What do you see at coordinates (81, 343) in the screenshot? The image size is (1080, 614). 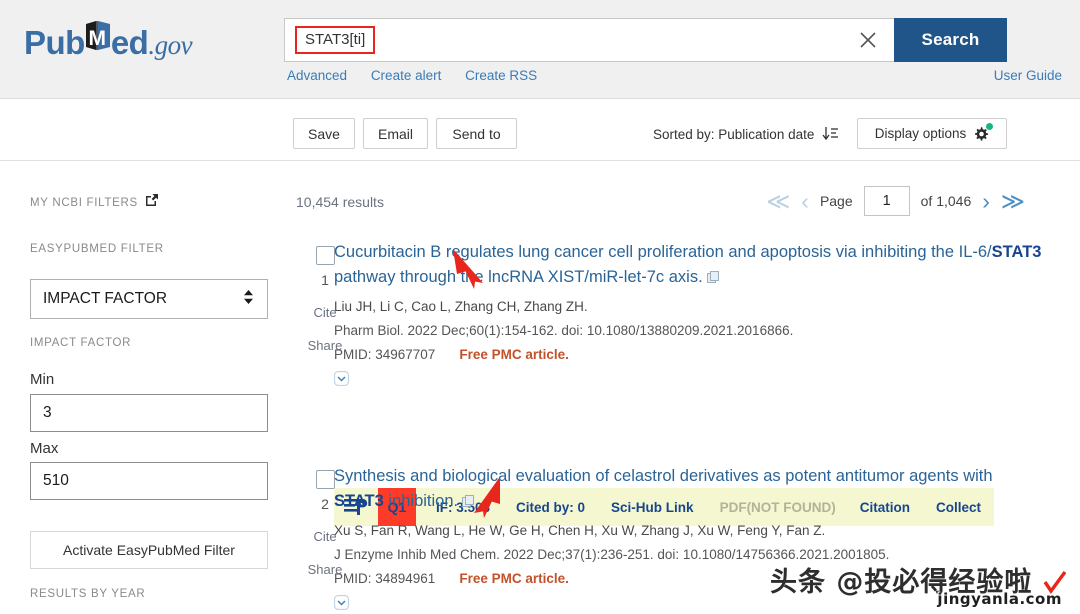 I see `impact-factor-section-label: IMPACT FACTOR` at bounding box center [81, 343].